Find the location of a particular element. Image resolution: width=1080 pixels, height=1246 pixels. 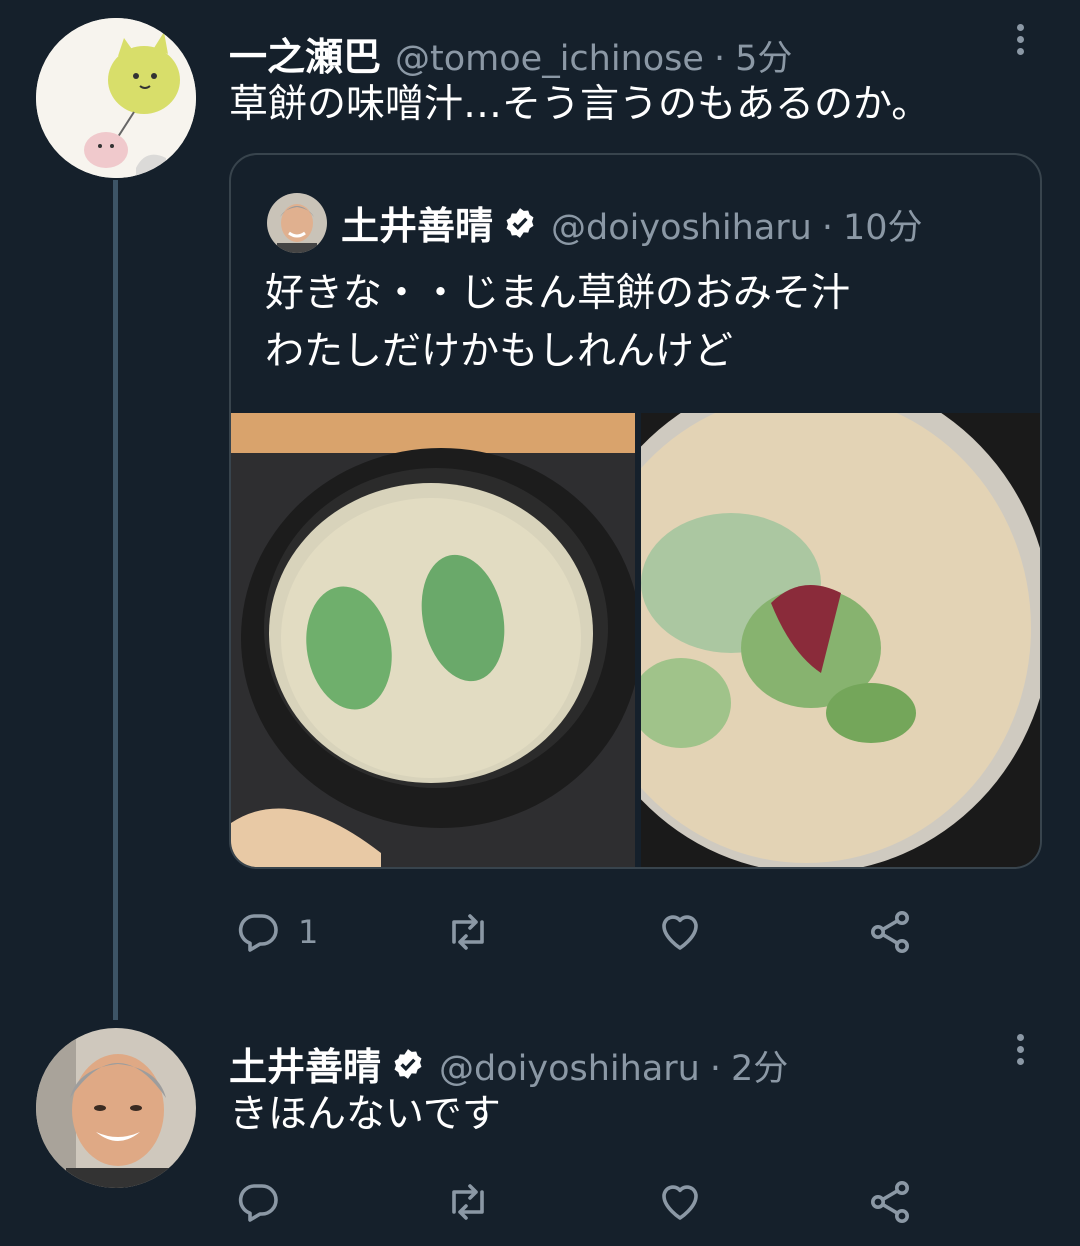

miso-soup-photo is located at coordinates (433, 640).